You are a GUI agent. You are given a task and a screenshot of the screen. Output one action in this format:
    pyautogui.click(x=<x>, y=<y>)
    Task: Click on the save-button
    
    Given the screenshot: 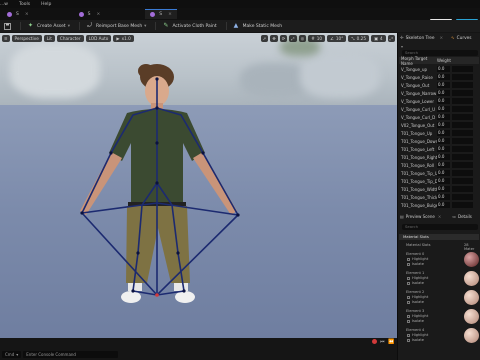 What is the action you would take?
    pyautogui.click(x=7, y=26)
    